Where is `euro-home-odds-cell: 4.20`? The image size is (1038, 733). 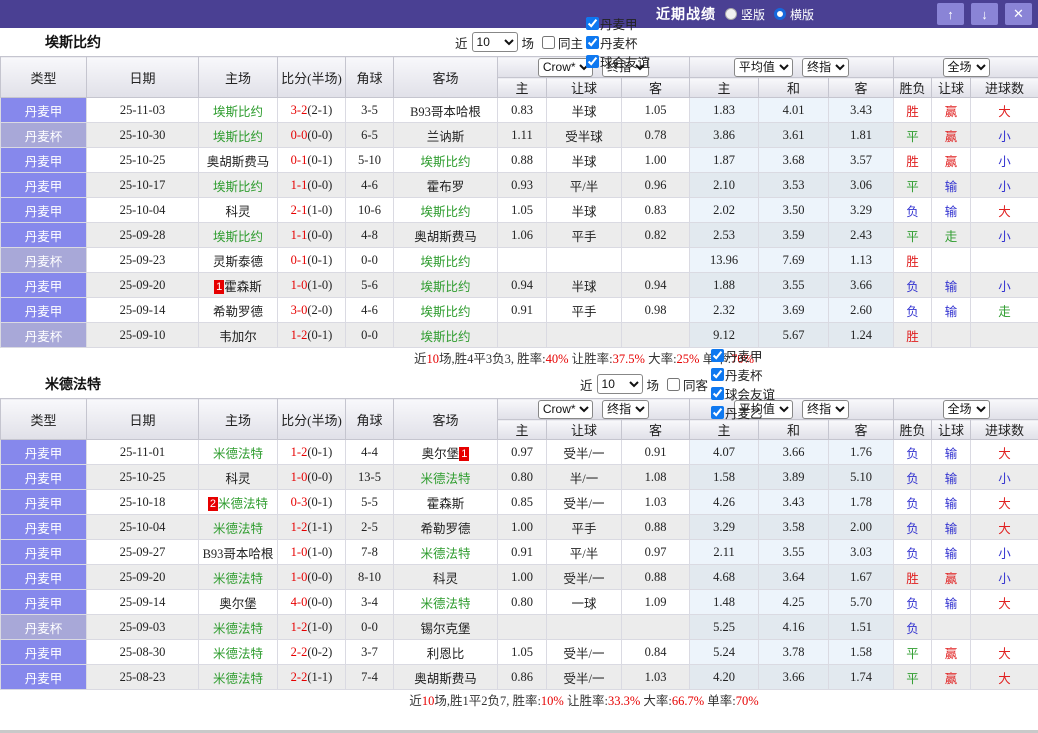 euro-home-odds-cell: 4.20 is located at coordinates (724, 677).